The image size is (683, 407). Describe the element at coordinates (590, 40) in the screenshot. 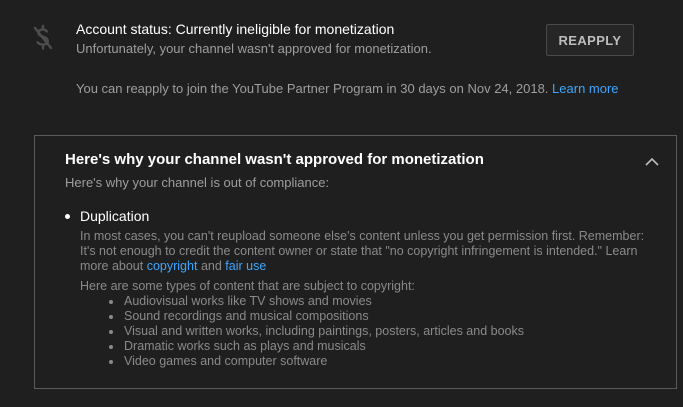

I see `reapply-button: REAPPLY` at that location.